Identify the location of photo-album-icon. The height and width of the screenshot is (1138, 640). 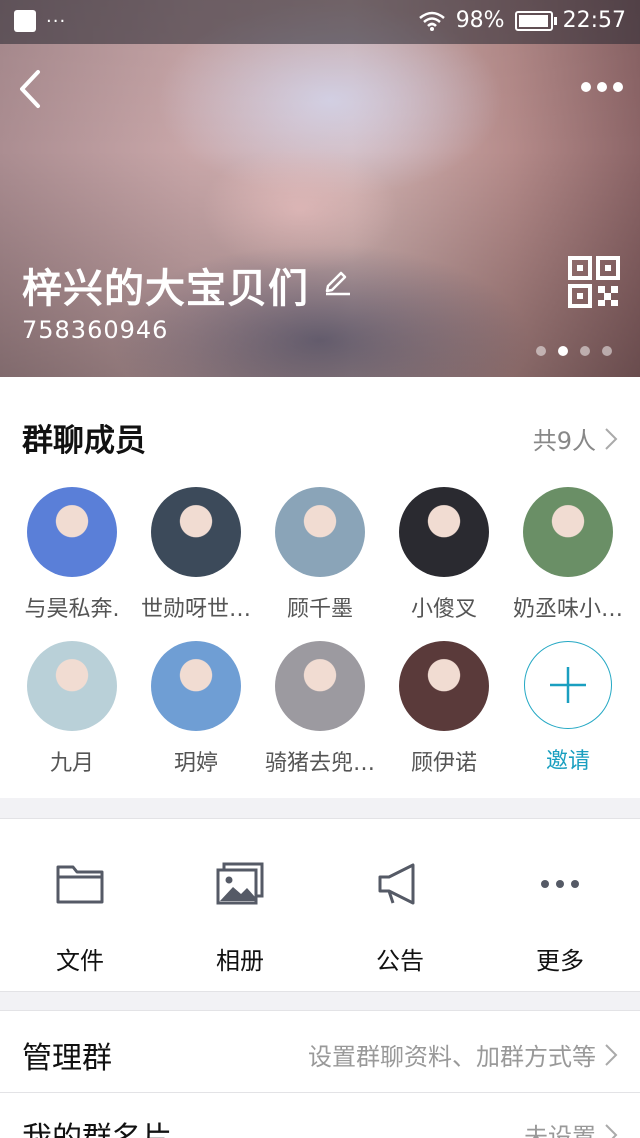
(240, 883).